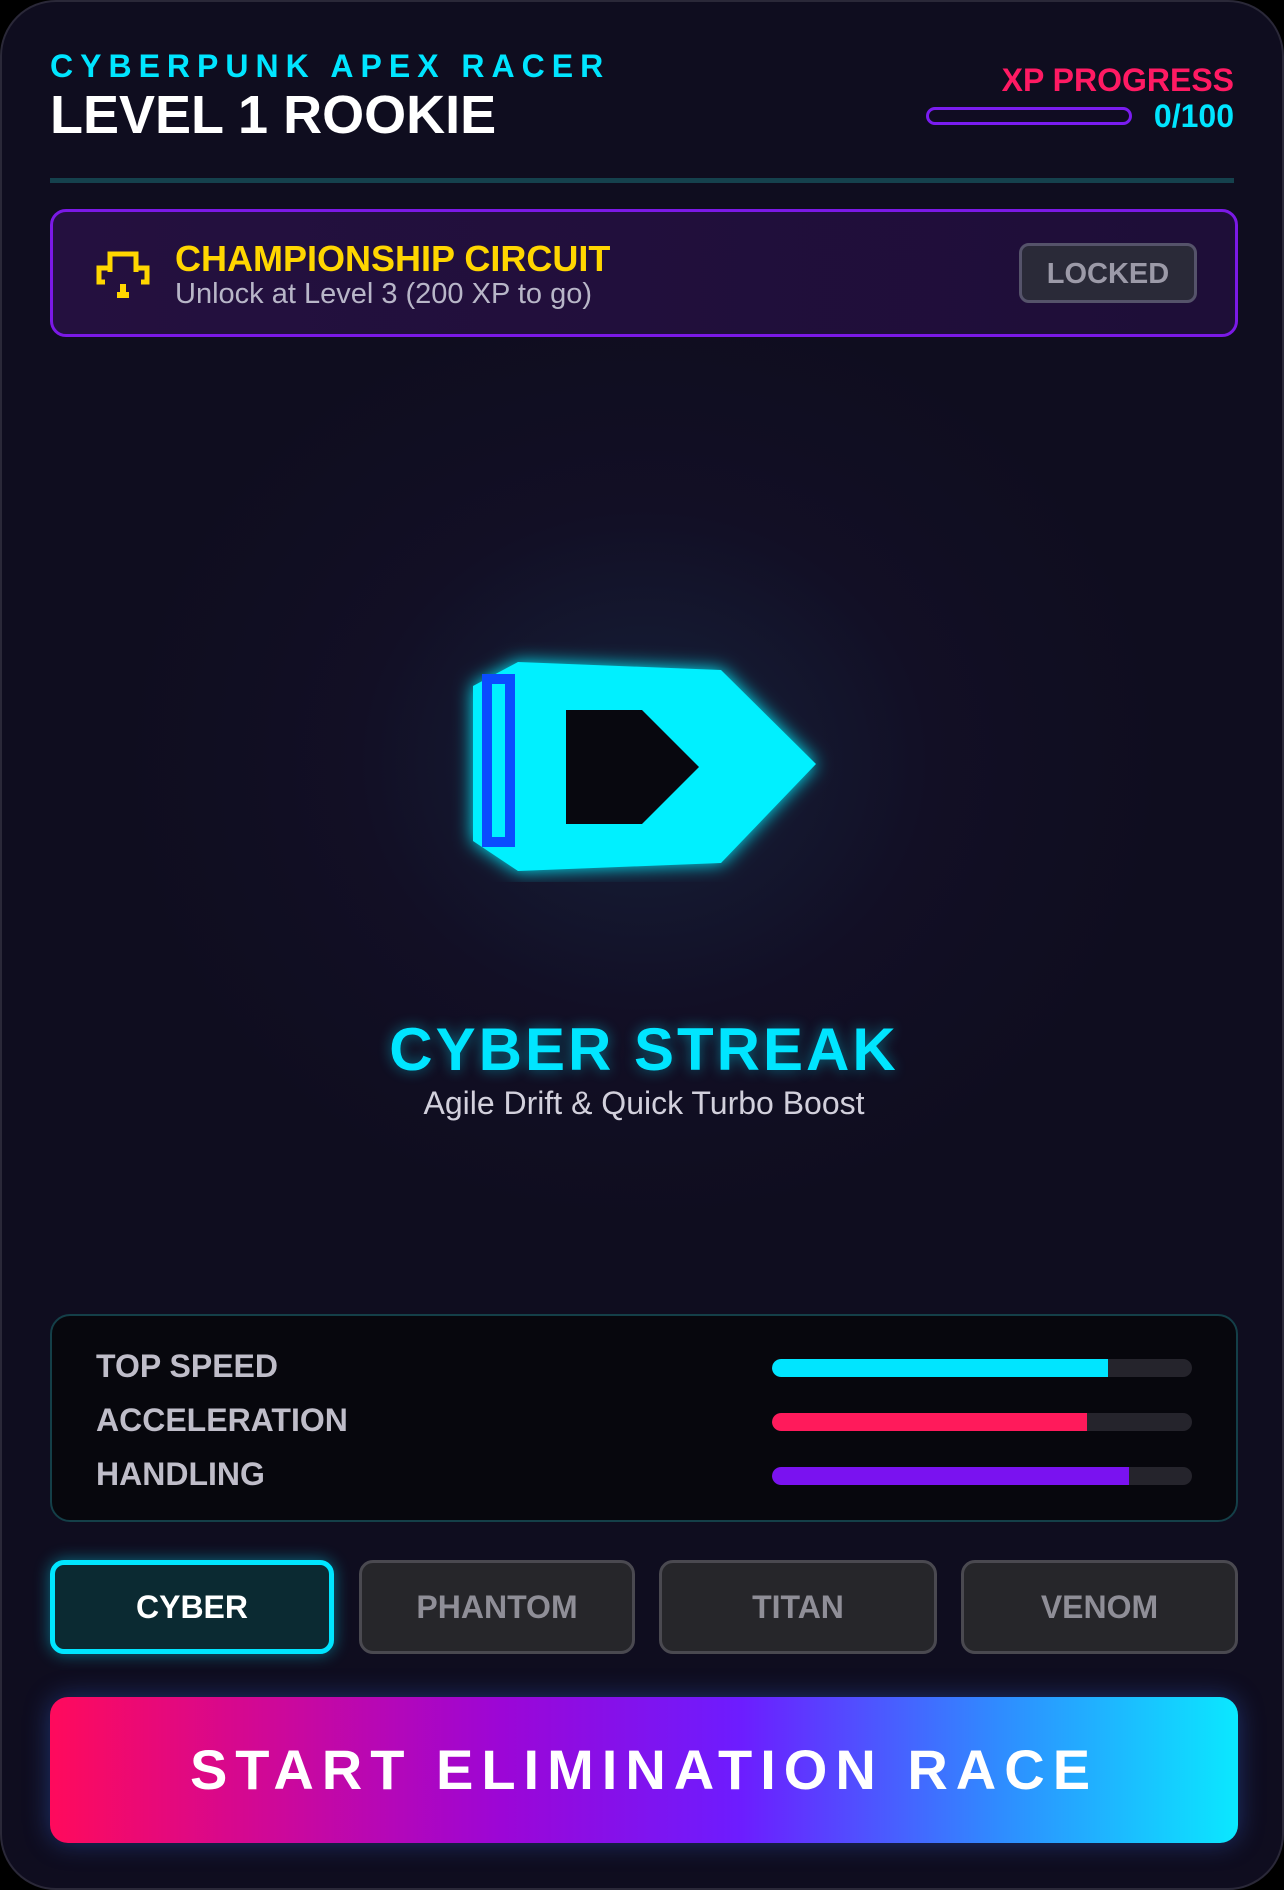 This screenshot has height=1890, width=1284. I want to click on xp-progress-label: XP PROGRESS, so click(1117, 80).